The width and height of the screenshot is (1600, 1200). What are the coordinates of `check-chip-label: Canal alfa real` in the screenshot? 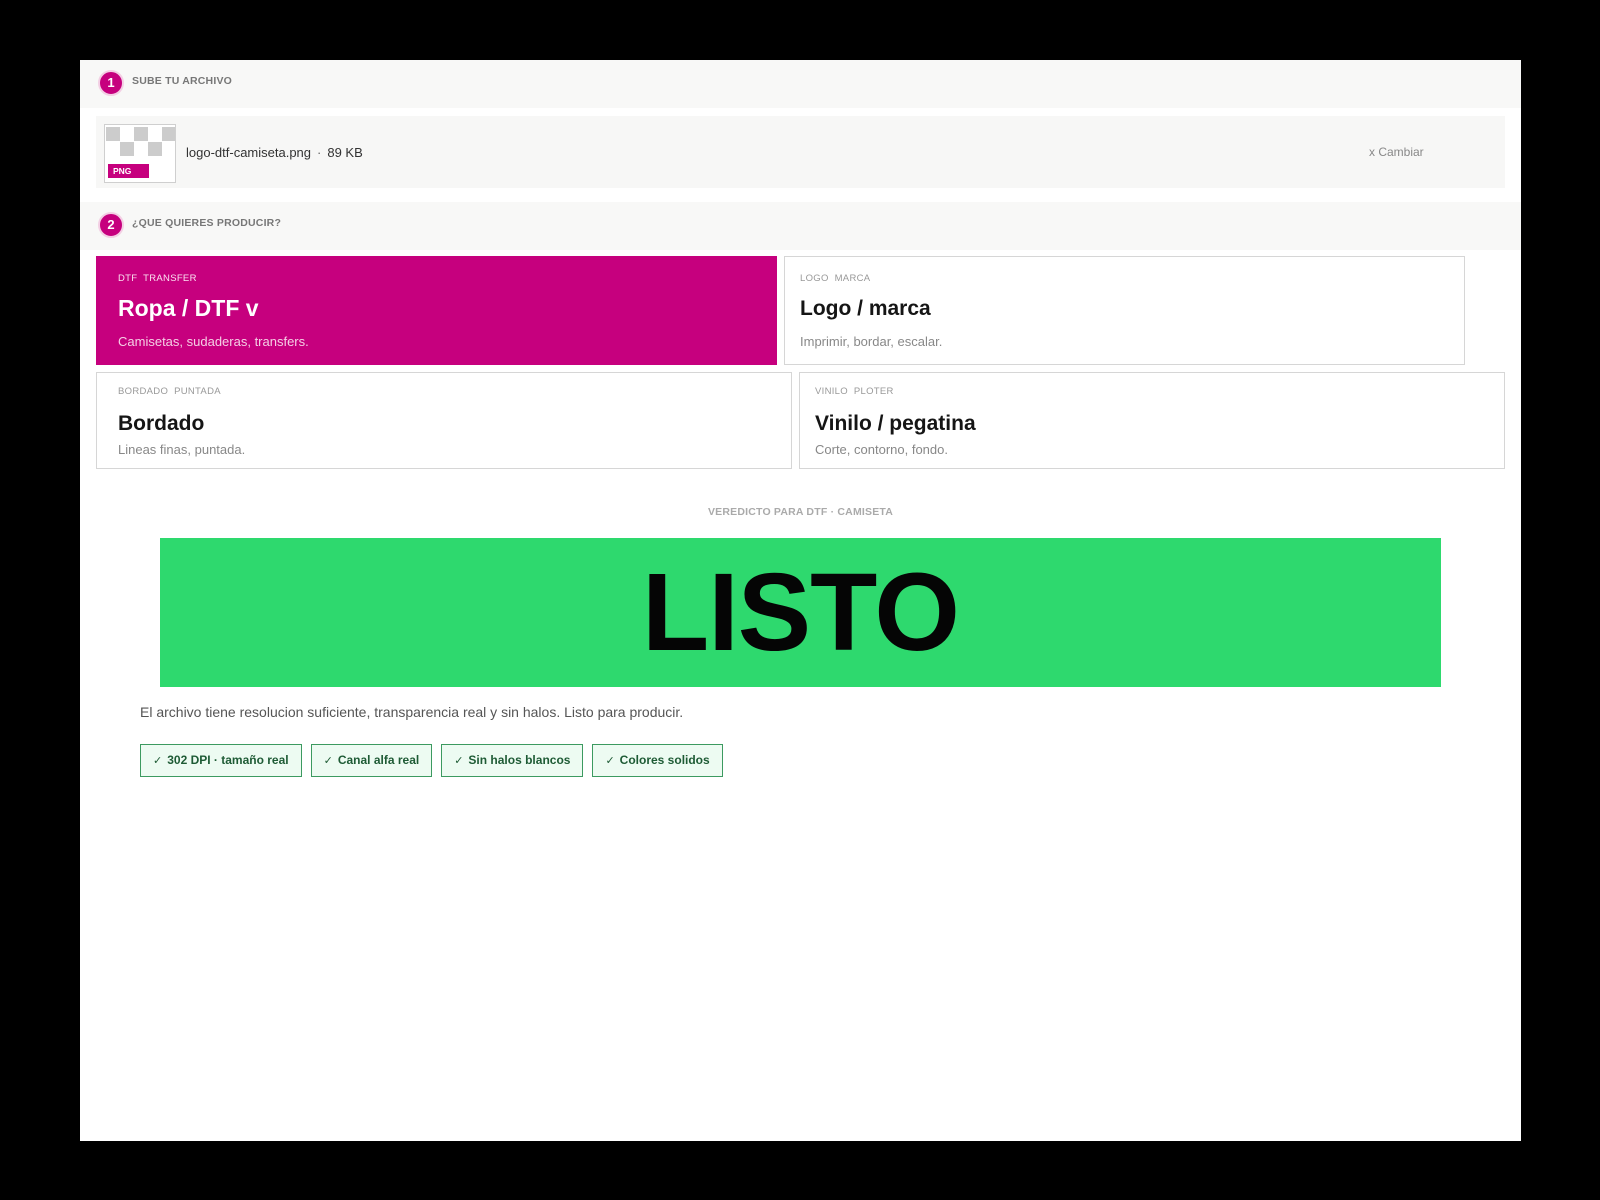 It's located at (378, 760).